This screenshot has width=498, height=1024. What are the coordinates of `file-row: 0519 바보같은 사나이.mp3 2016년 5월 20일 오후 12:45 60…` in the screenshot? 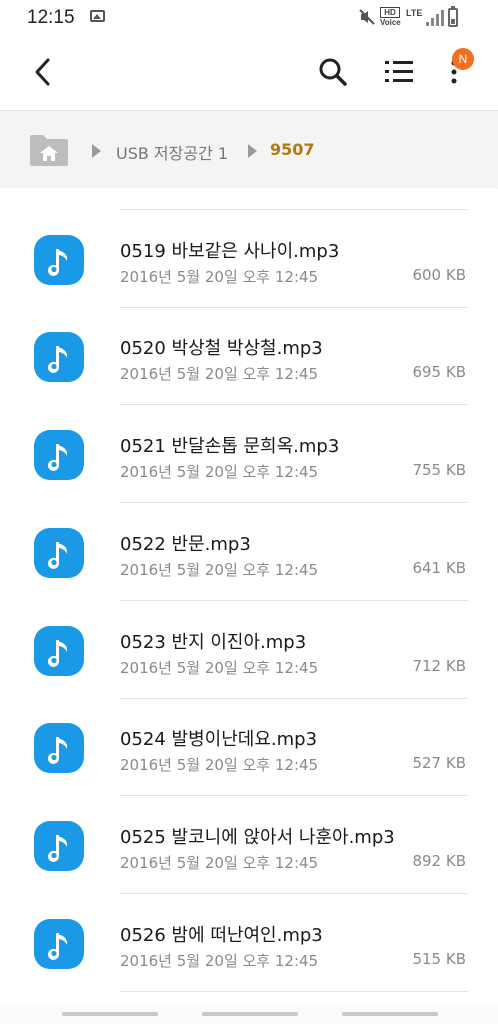 It's located at (249, 259).